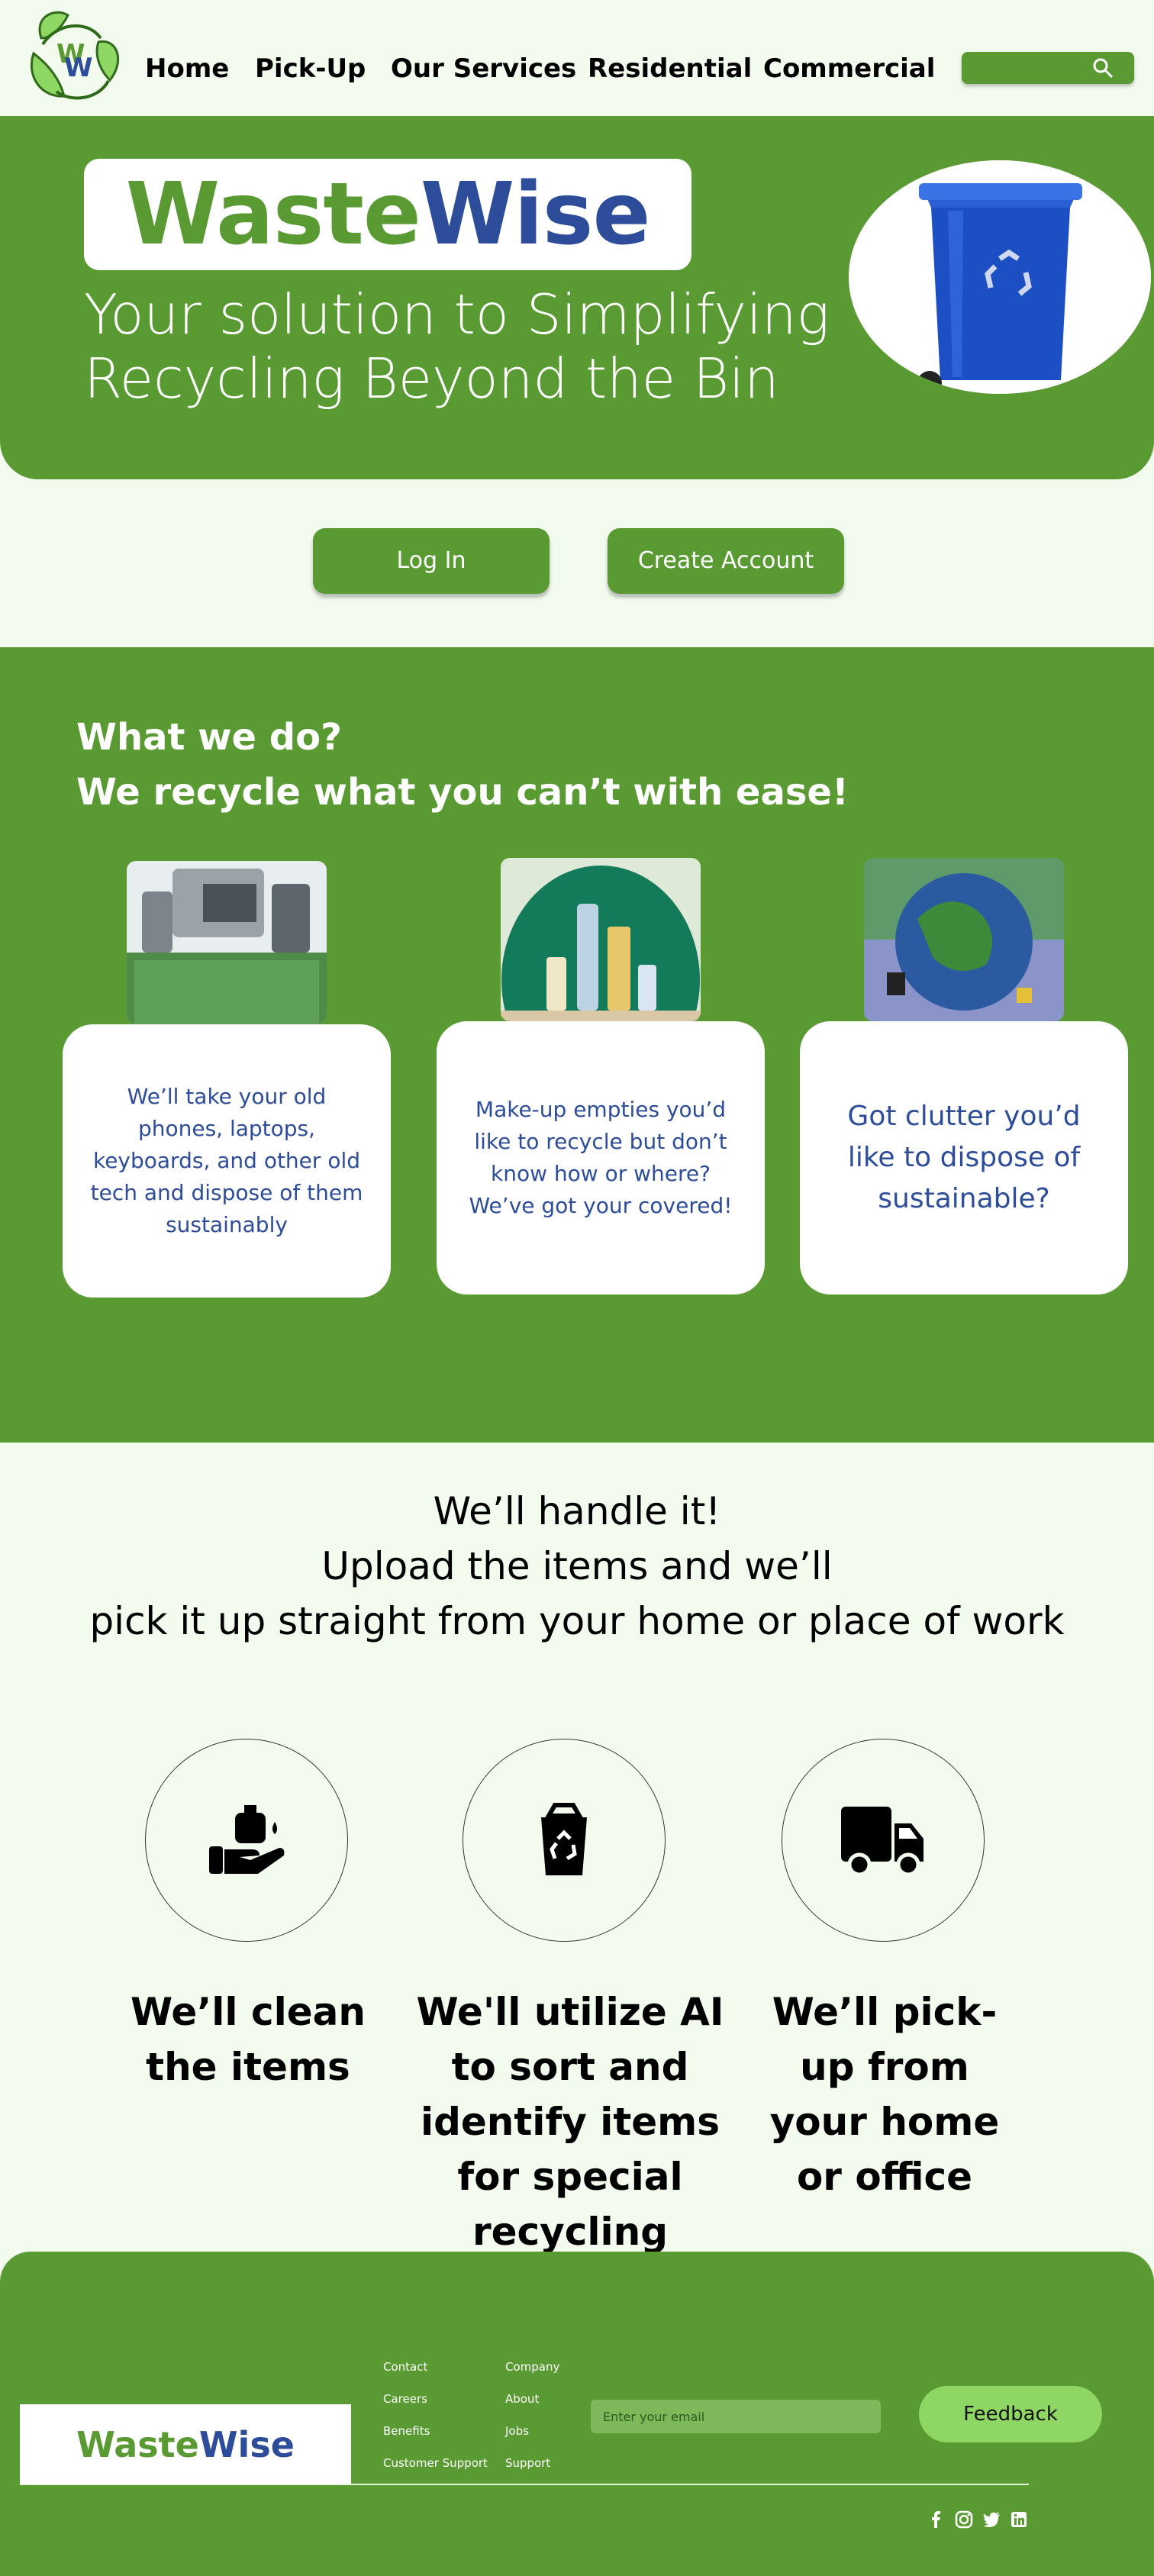 This screenshot has height=2576, width=1154. What do you see at coordinates (964, 2520) in the screenshot?
I see `instagram-icon` at bounding box center [964, 2520].